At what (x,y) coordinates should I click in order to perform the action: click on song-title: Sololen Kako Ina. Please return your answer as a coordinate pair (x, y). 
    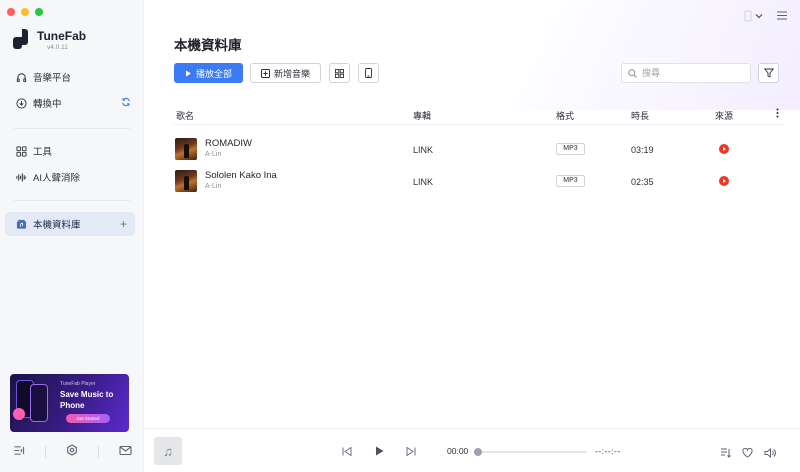
    Looking at the image, I should click on (241, 175).